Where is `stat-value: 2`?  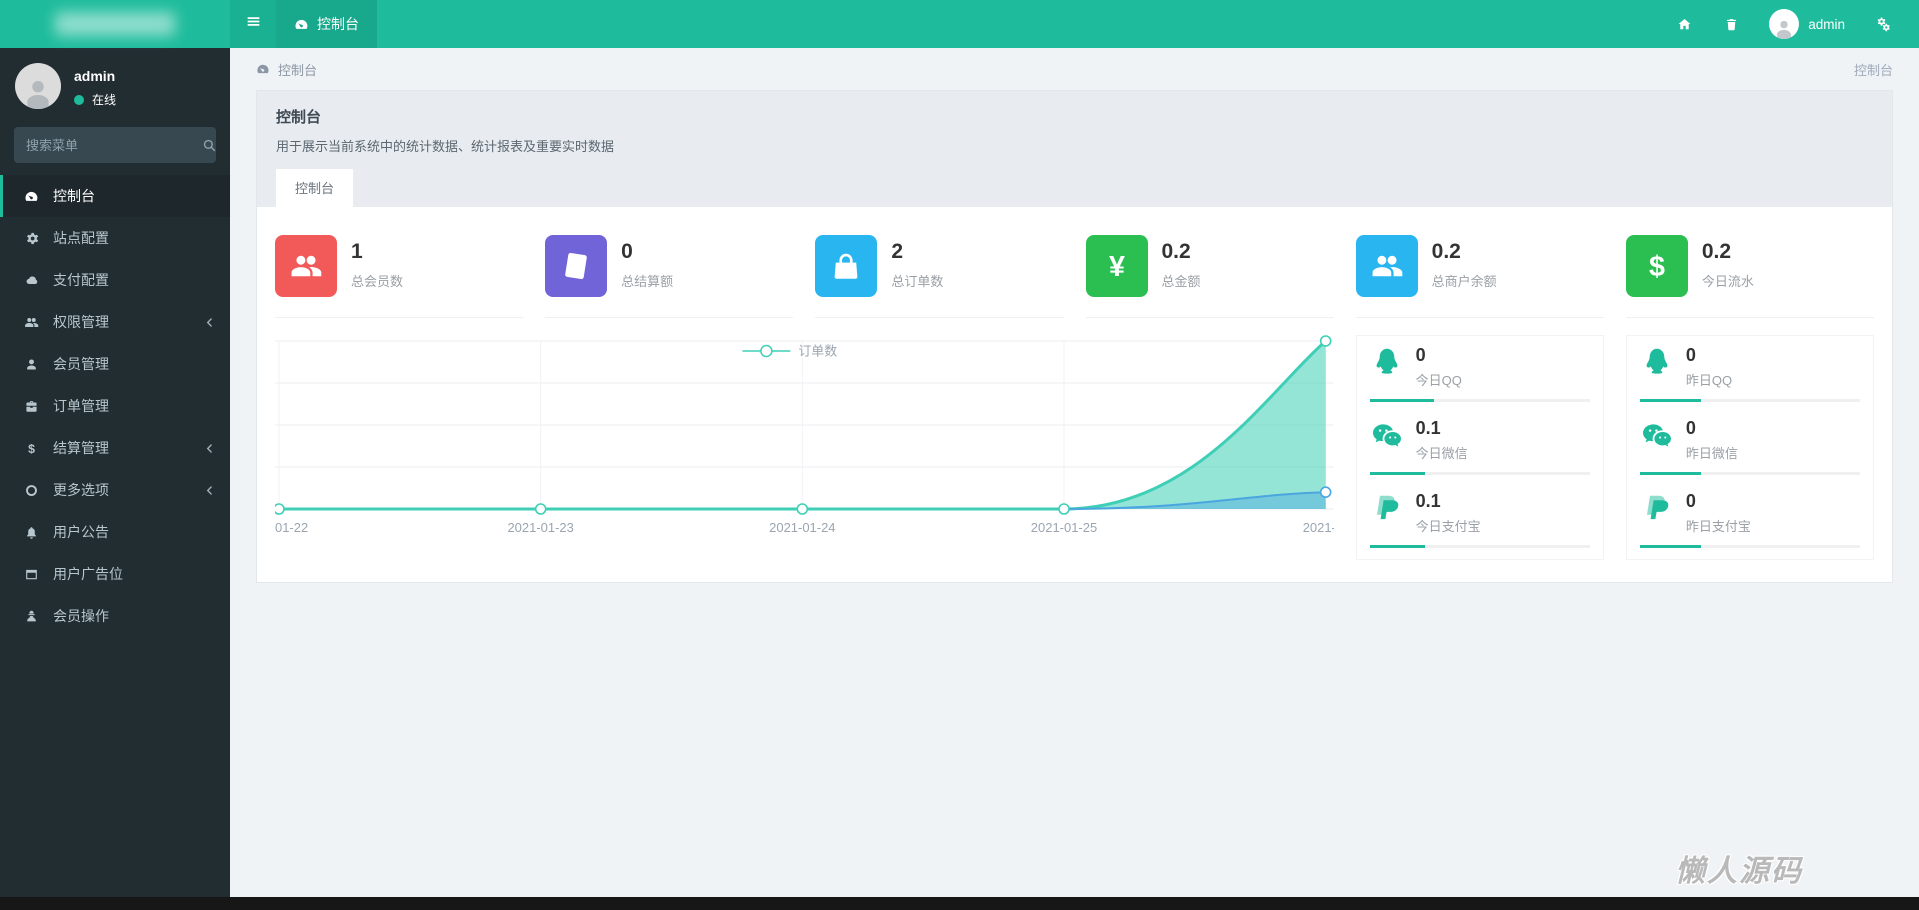 stat-value: 2 is located at coordinates (897, 251).